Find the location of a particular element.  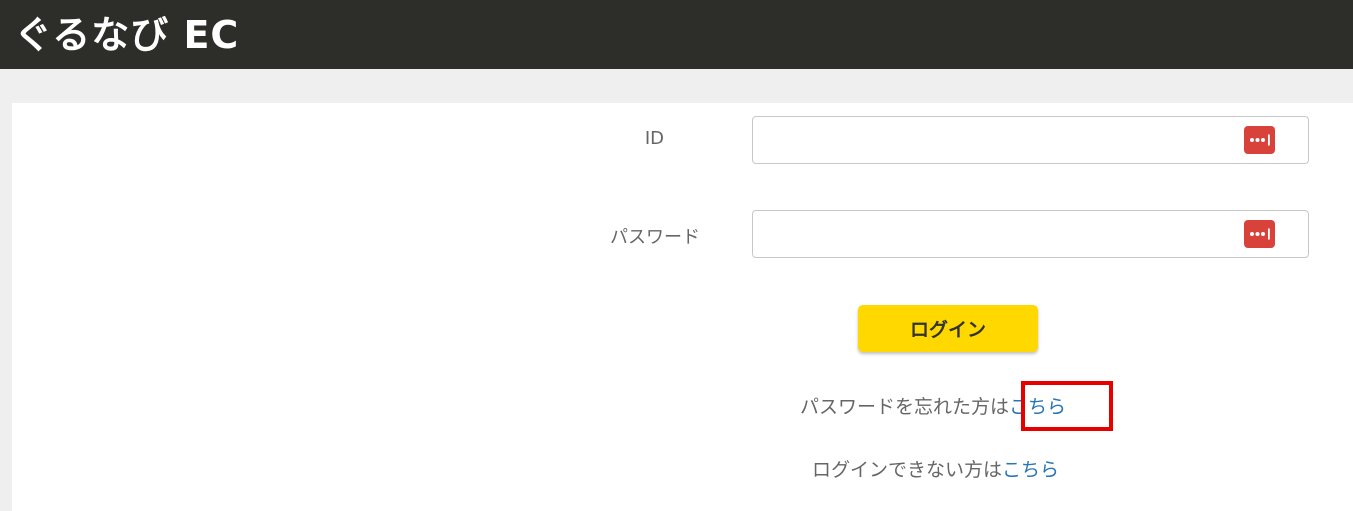

cannot-login-prefix: ログインできない方は is located at coordinates (907, 470).